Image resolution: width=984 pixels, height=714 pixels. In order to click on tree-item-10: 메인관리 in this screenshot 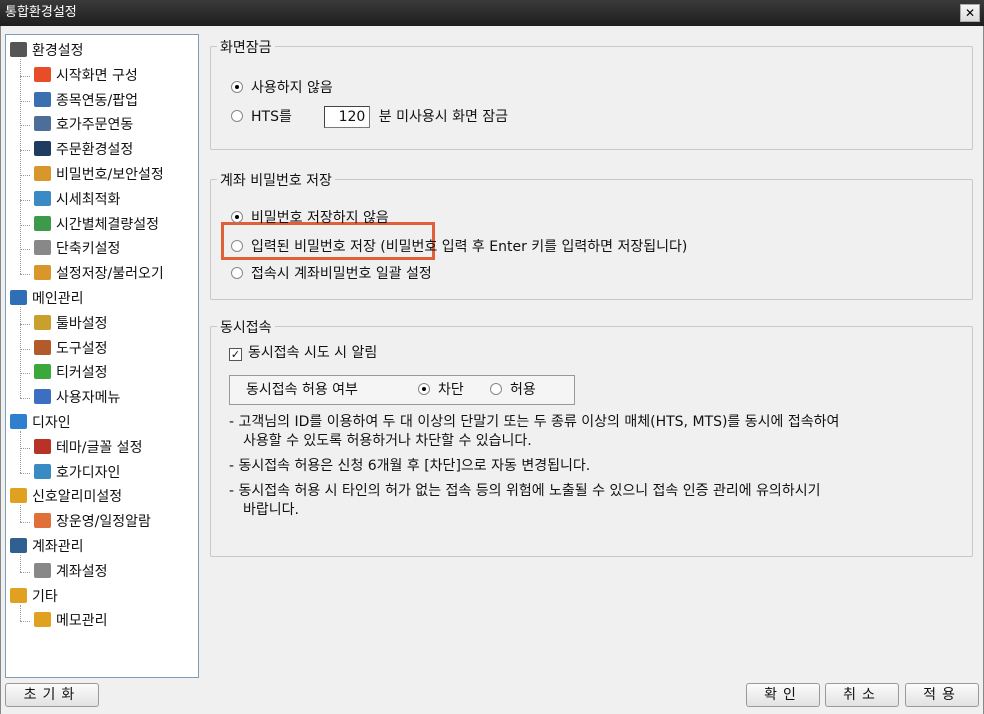, I will do `click(47, 299)`.